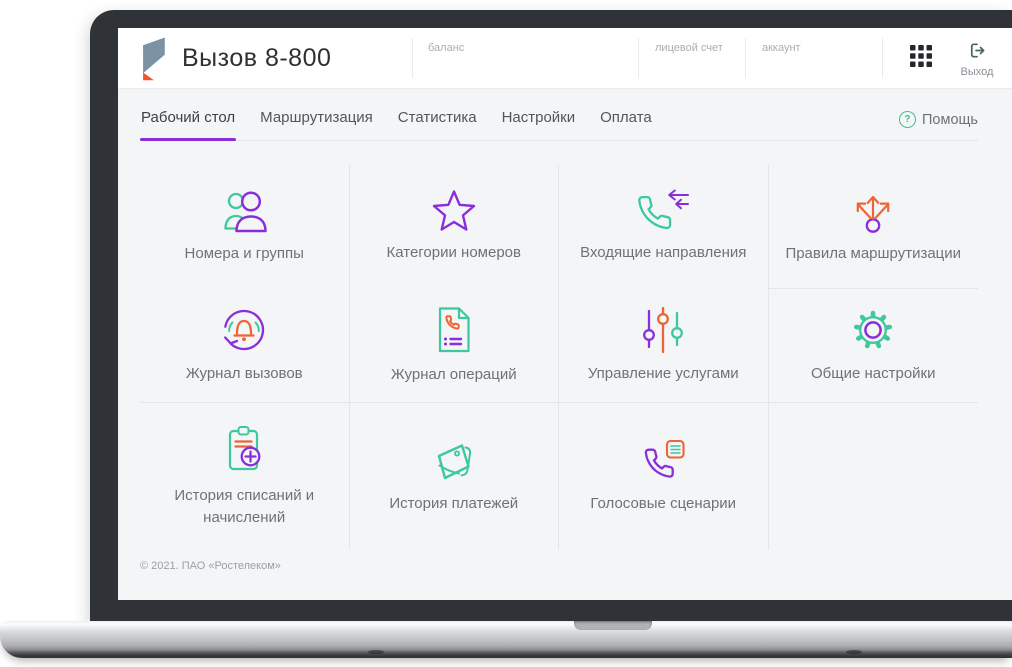 Image resolution: width=1012 pixels, height=667 pixels. I want to click on charges-history-icon, so click(245, 448).